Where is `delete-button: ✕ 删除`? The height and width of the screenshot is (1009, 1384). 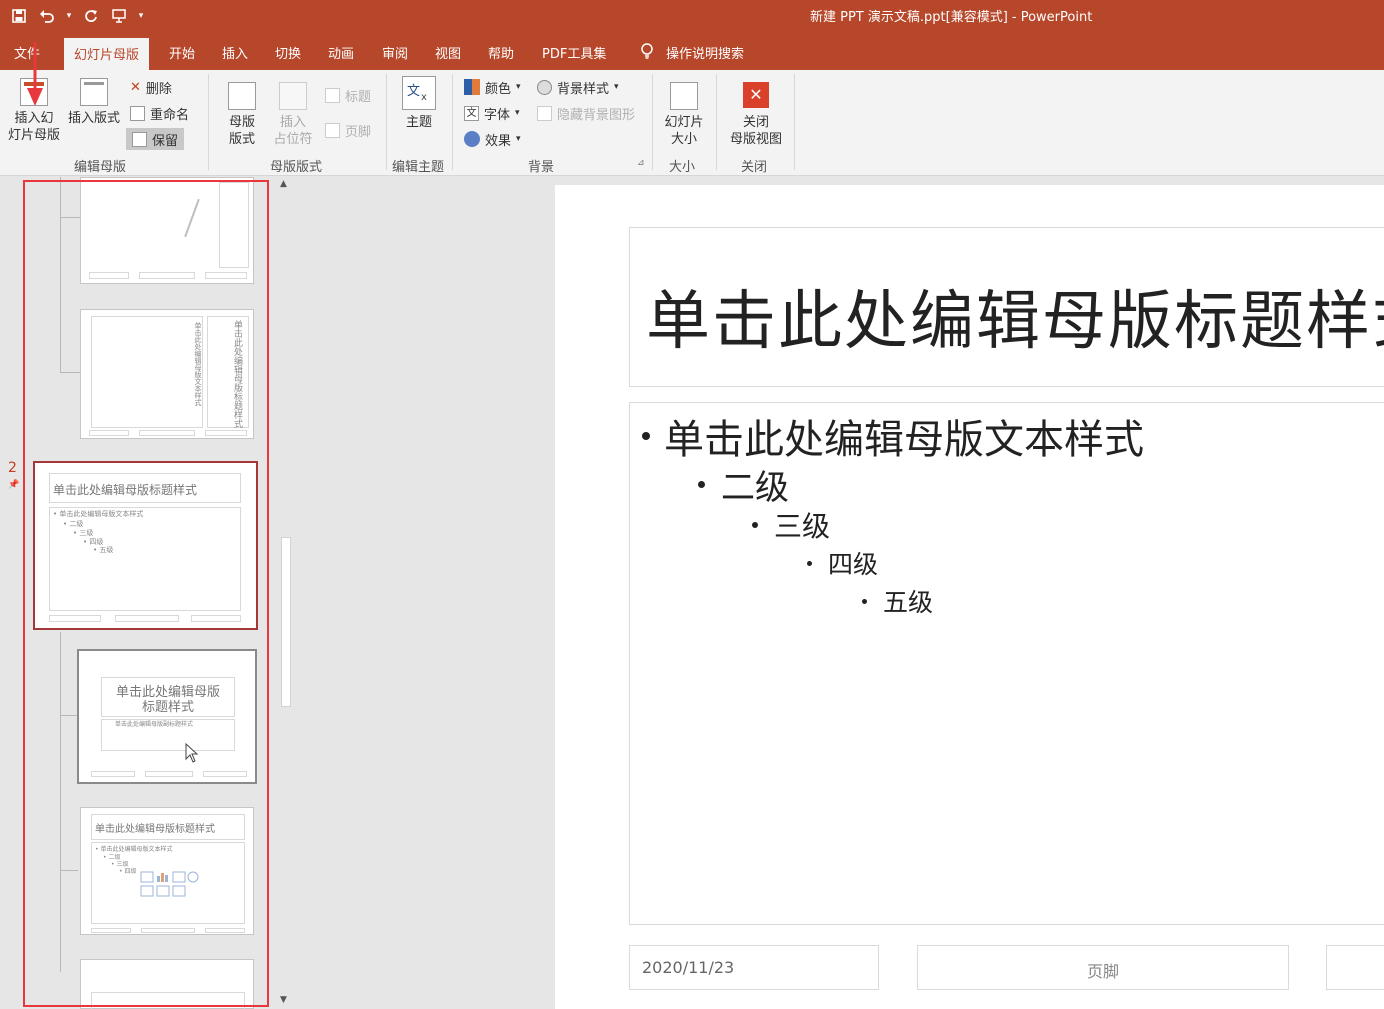 delete-button: ✕ 删除 is located at coordinates (151, 87).